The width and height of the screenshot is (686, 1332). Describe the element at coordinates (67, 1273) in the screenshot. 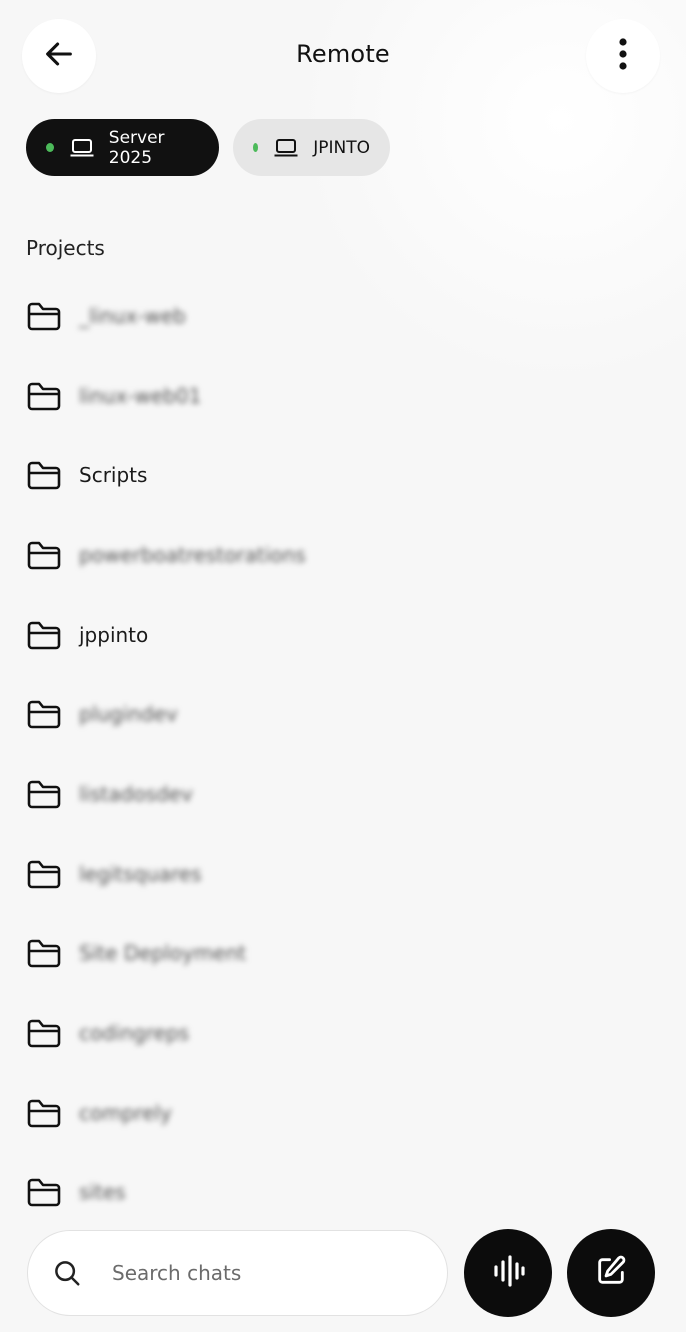

I see `search-icon` at that location.